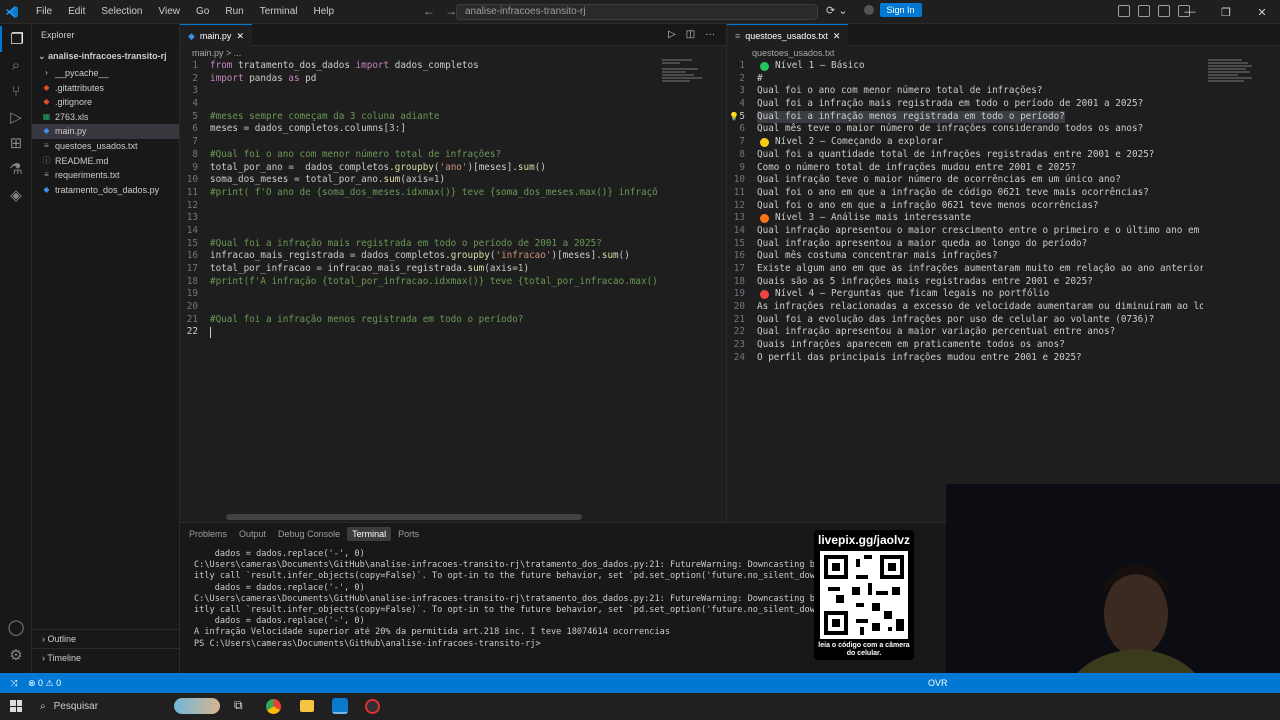 This screenshot has width=1280, height=720. What do you see at coordinates (294, 65) in the screenshot?
I see `code-token: tratamento_dos_dados` at bounding box center [294, 65].